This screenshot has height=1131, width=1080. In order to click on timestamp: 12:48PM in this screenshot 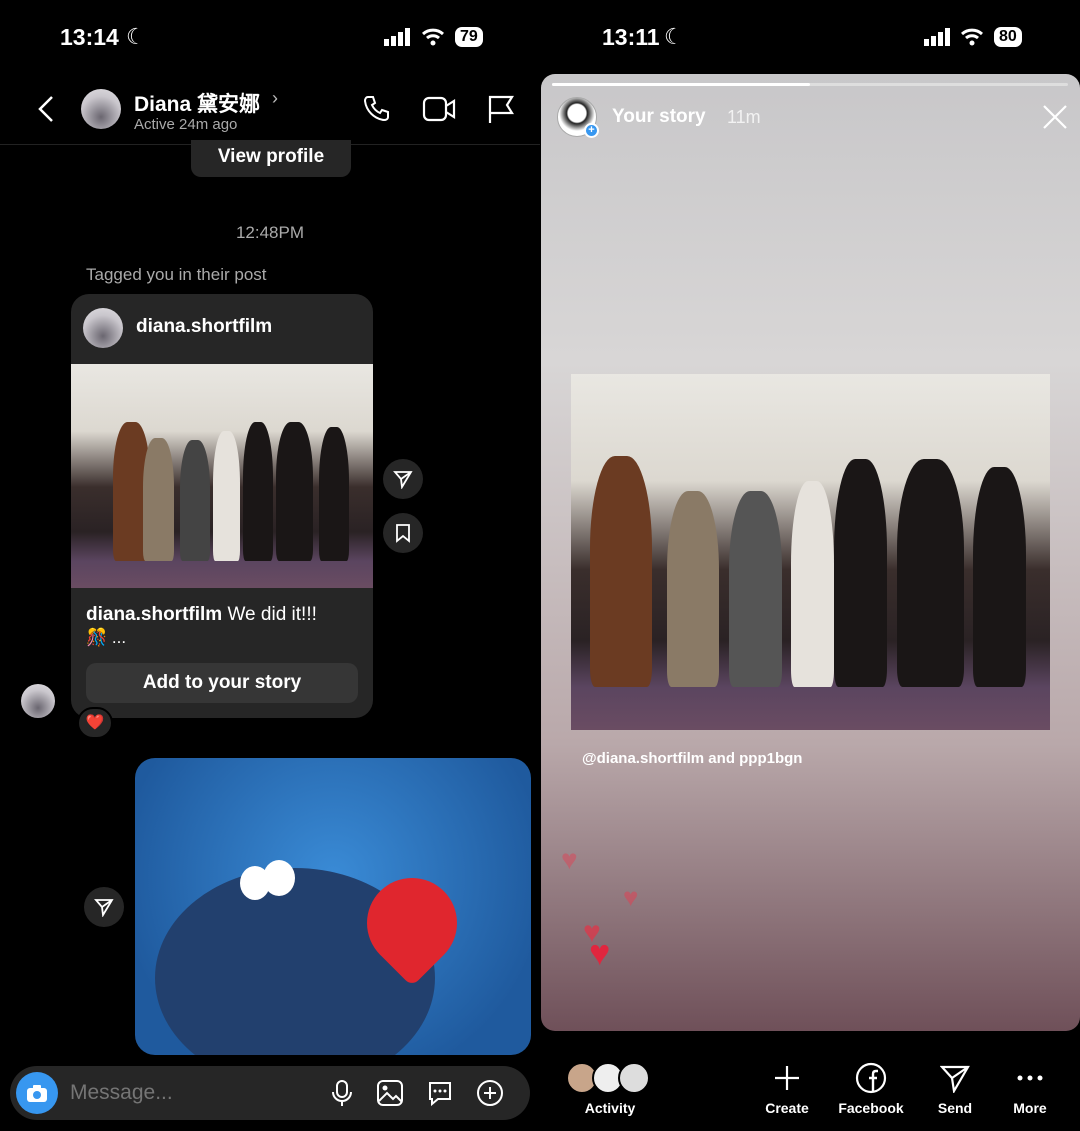, I will do `click(270, 232)`.